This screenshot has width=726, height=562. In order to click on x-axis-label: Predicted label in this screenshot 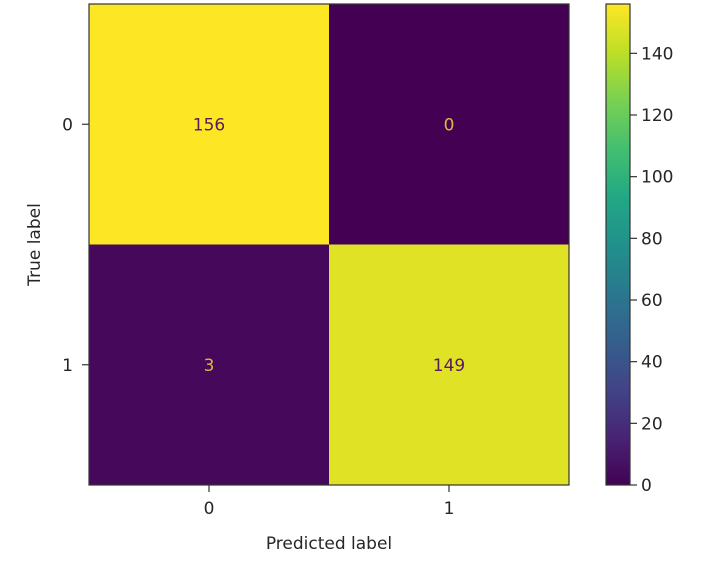, I will do `click(329, 544)`.